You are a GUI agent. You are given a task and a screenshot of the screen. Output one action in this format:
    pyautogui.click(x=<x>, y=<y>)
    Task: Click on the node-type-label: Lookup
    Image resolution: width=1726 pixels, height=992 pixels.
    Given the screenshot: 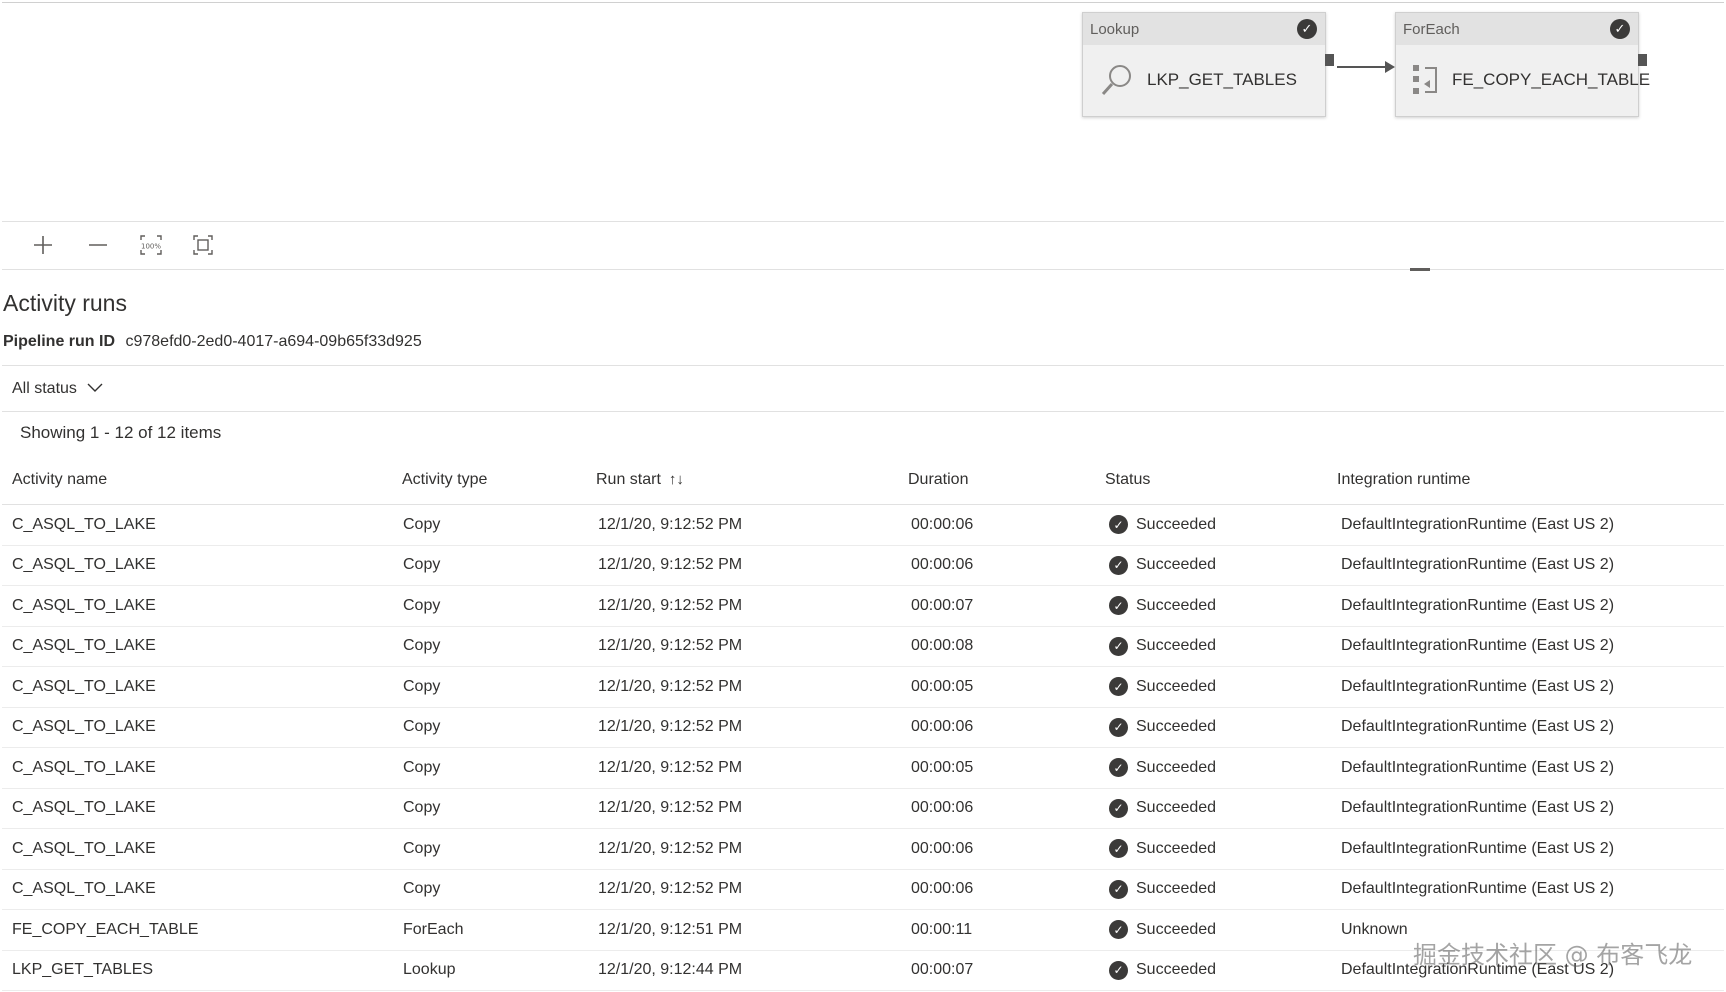 What is the action you would take?
    pyautogui.click(x=1115, y=29)
    